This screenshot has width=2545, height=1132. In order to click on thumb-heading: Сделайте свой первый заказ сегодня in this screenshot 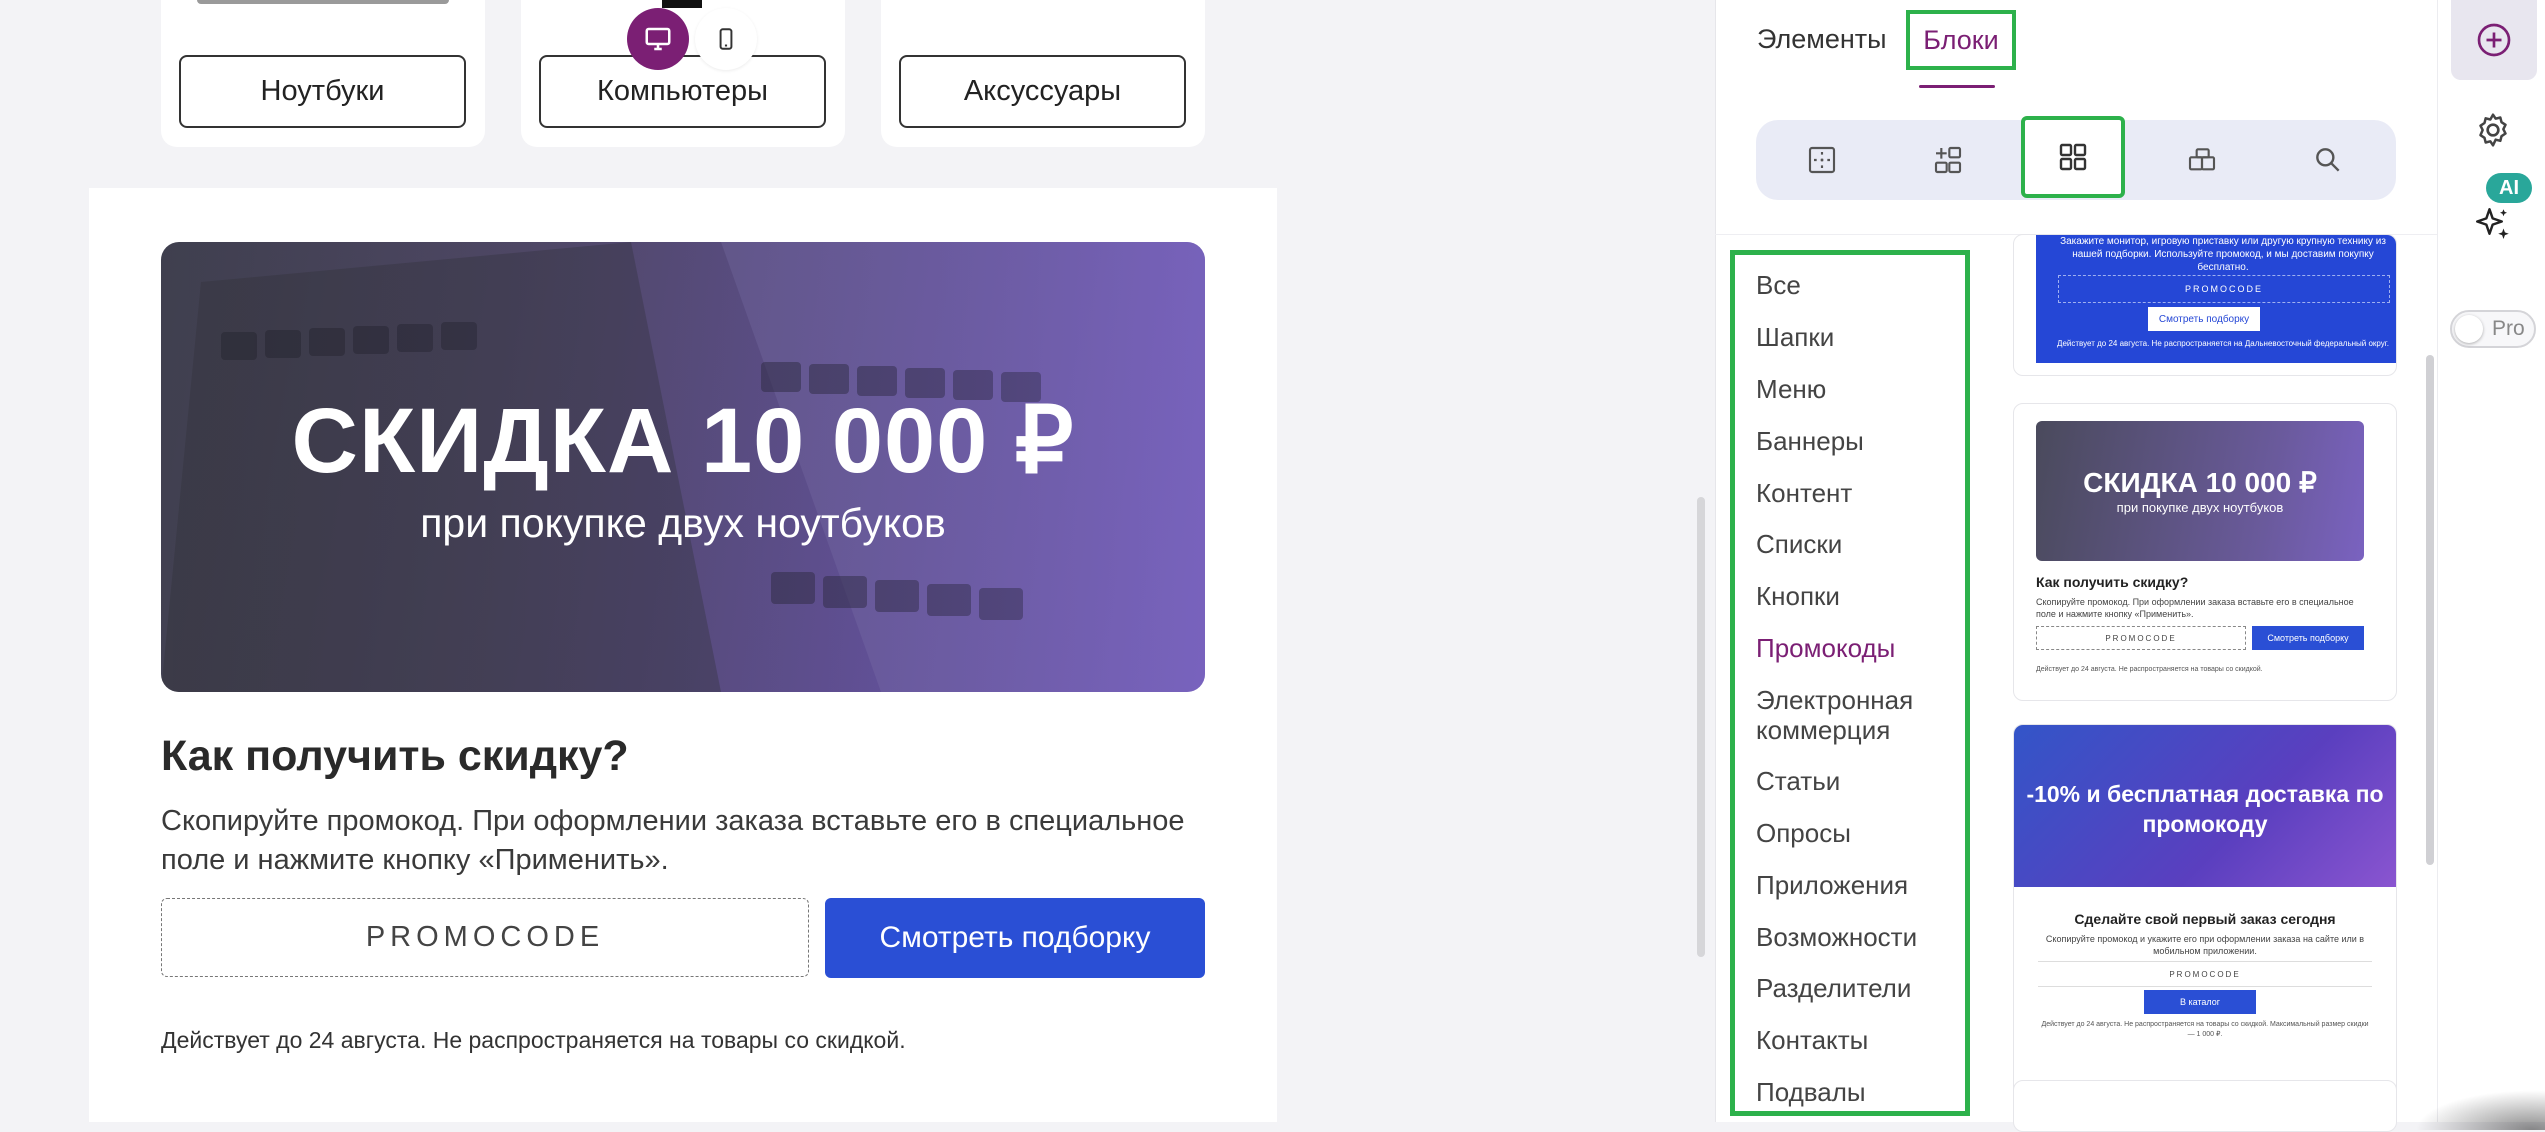, I will do `click(2205, 919)`.